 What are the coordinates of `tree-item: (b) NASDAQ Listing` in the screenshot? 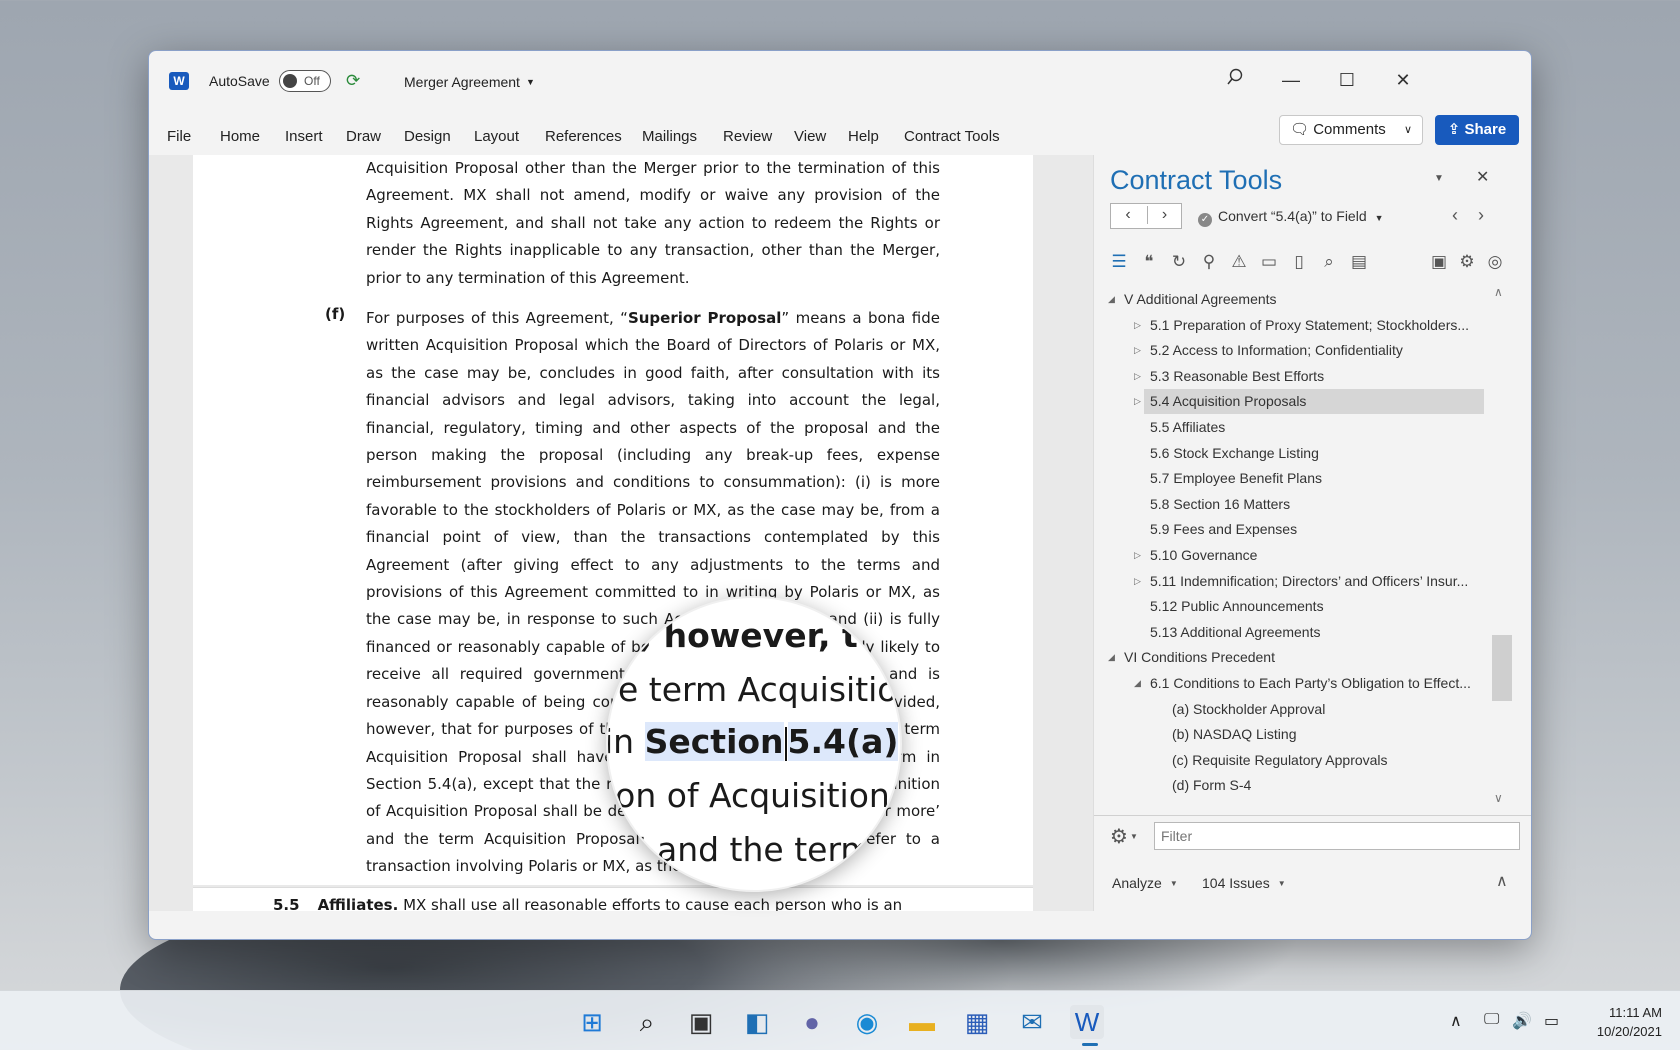 It's located at (1289, 734).